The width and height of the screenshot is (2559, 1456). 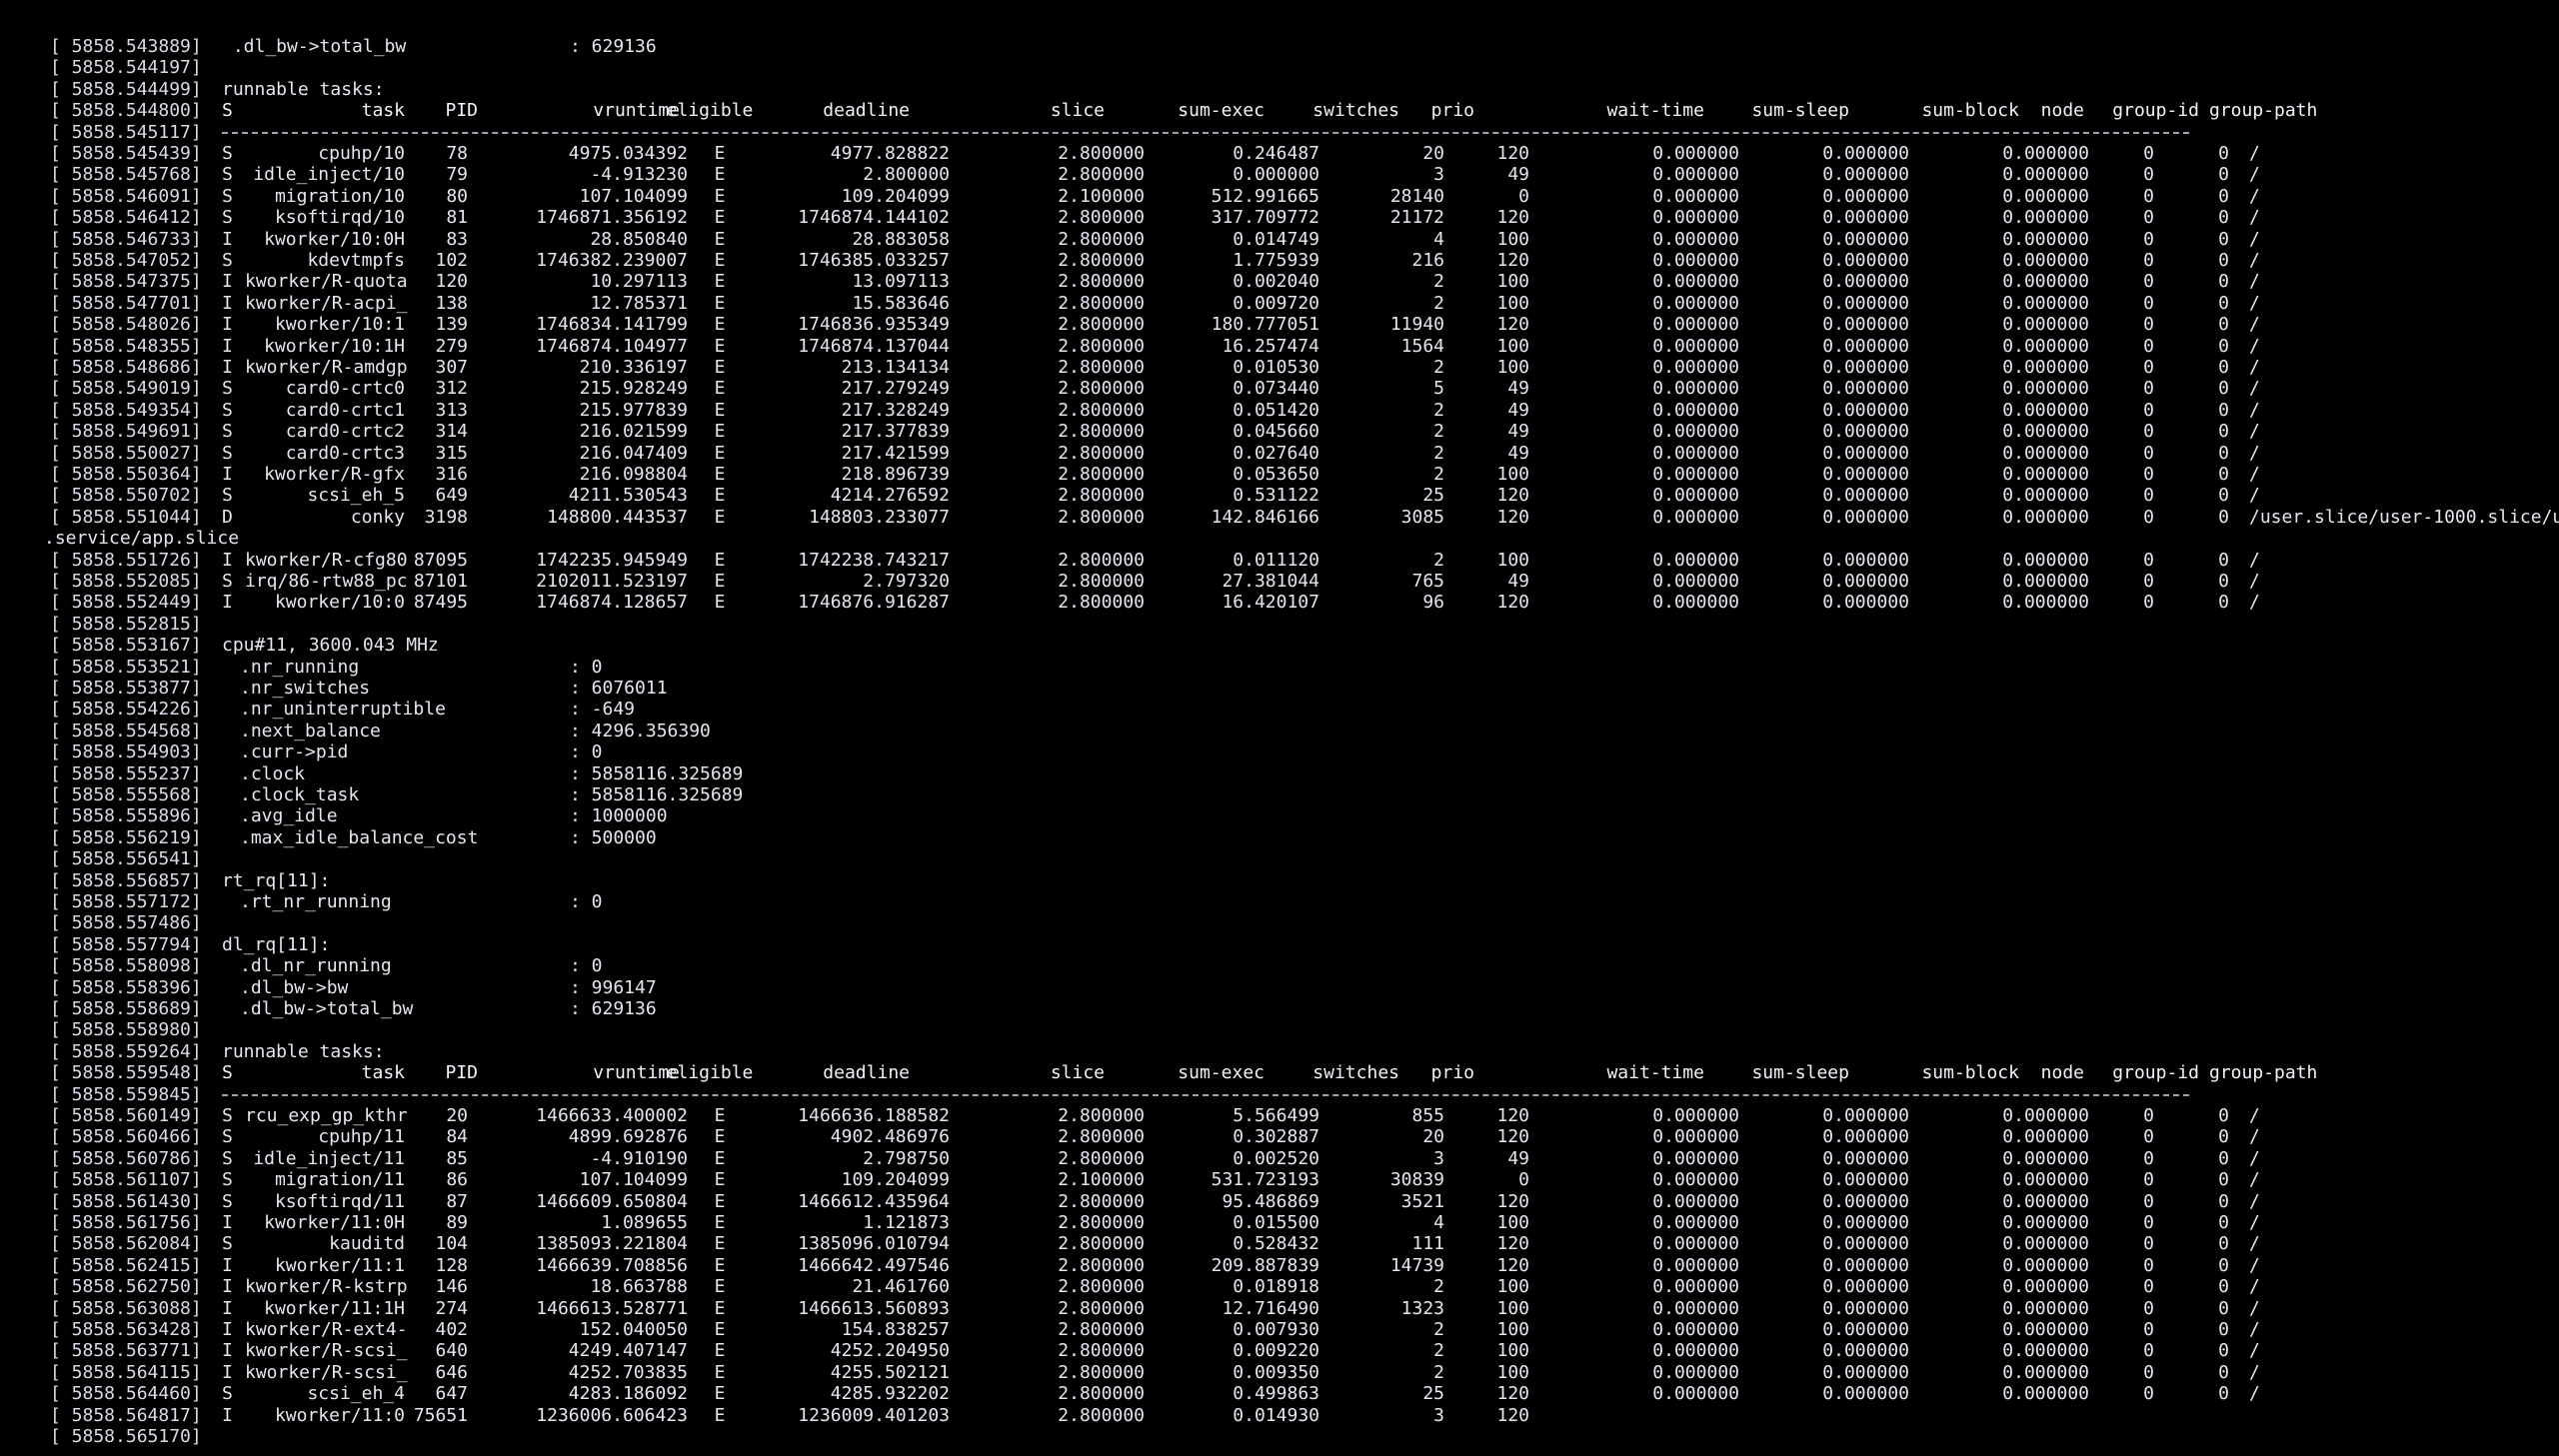 I want to click on cell-task: kworker/R-kstrp, so click(x=326, y=1287).